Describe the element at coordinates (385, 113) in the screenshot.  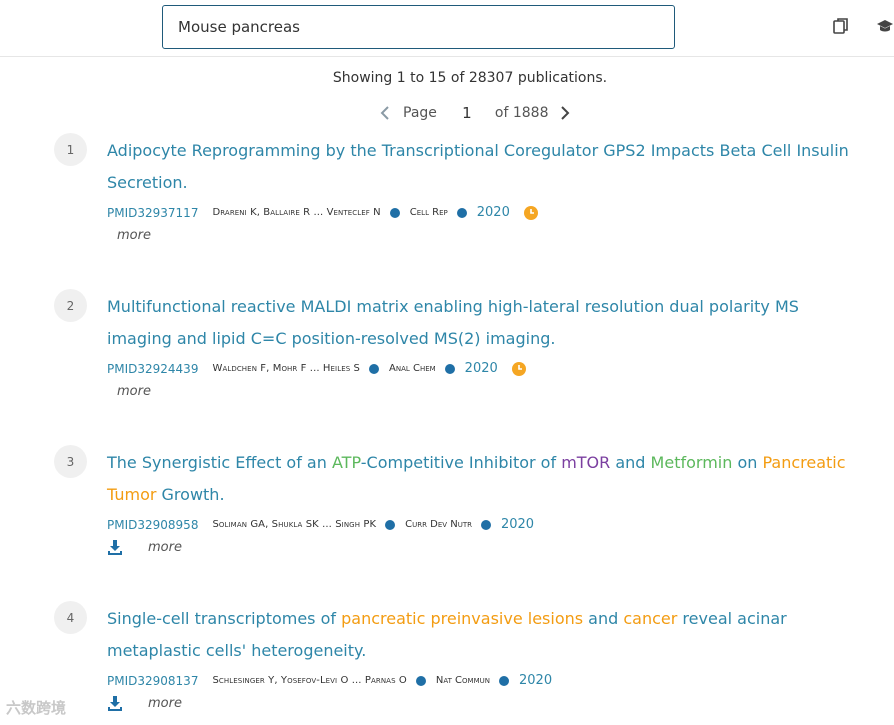
I see `chevron-left-icon` at that location.